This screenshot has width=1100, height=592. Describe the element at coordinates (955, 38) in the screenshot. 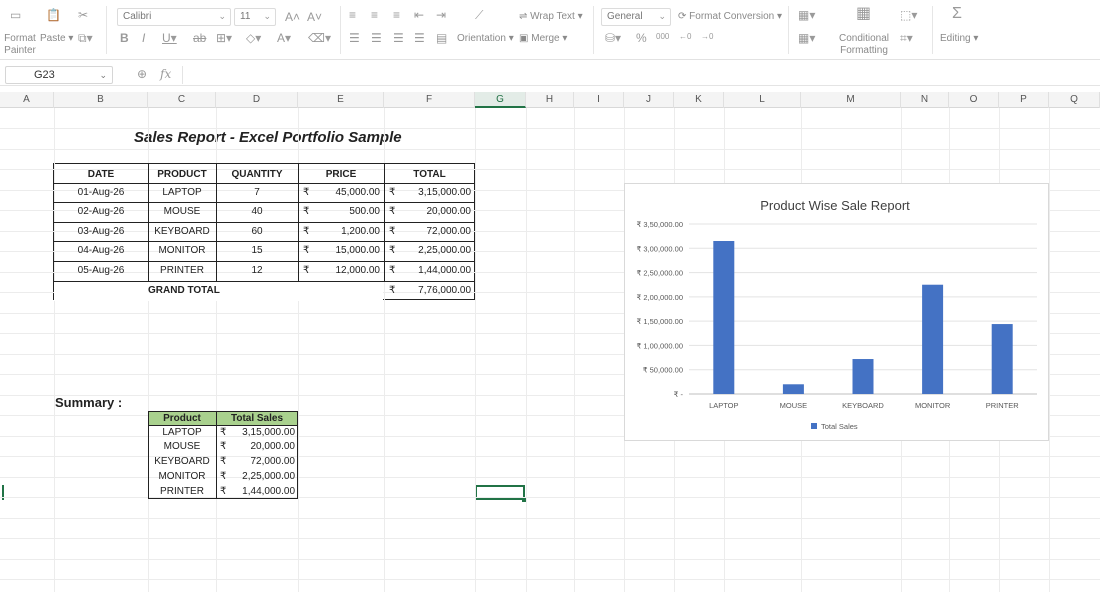

I see `editing-label: Editing` at that location.